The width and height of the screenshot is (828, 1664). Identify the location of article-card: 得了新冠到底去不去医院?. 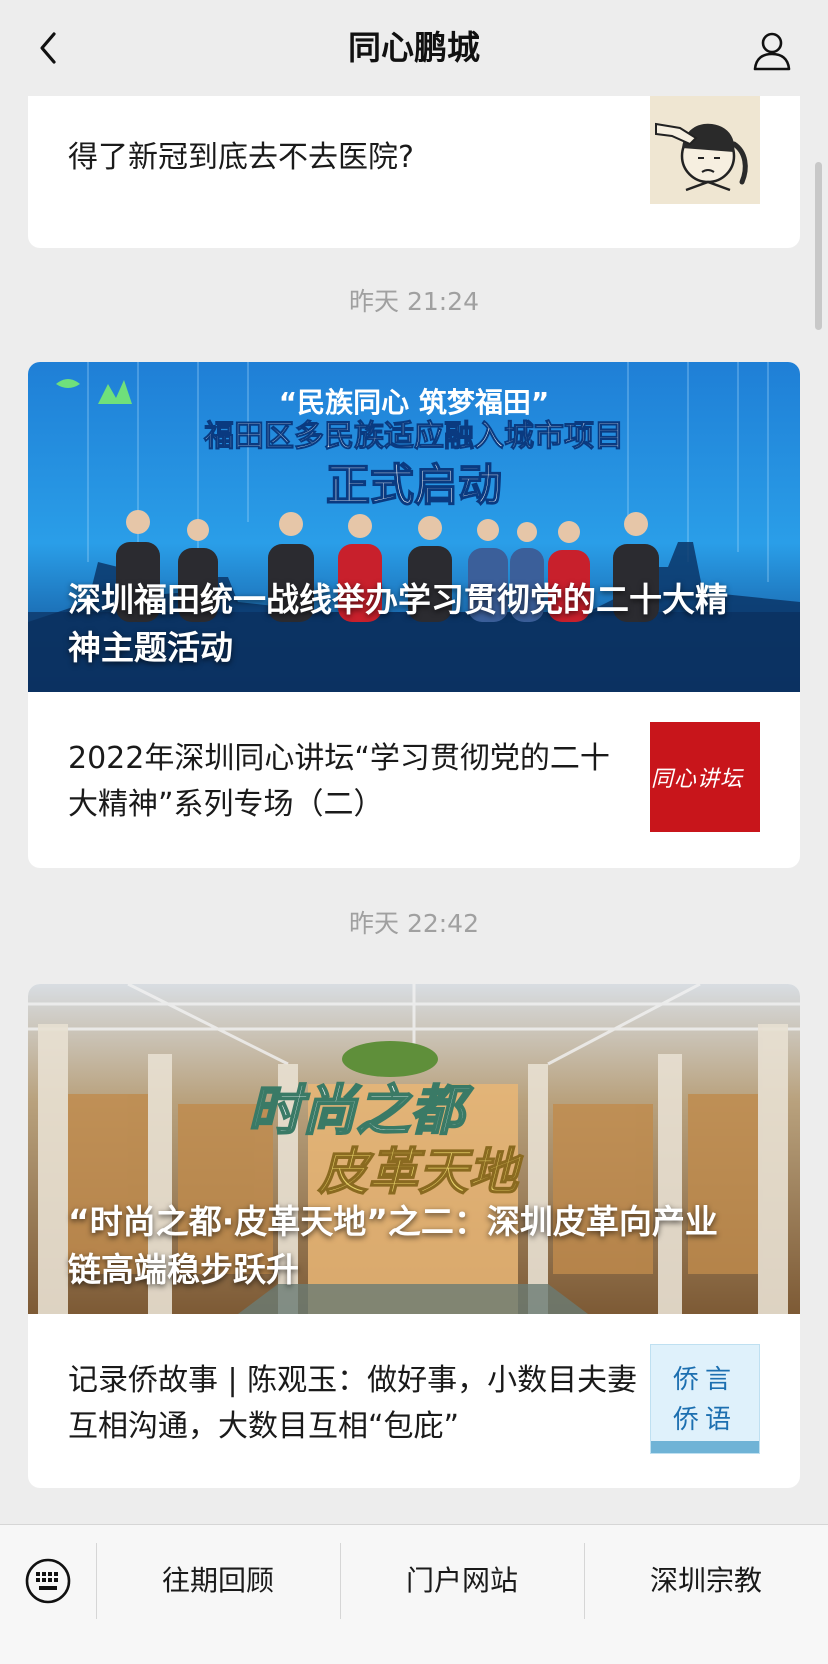
(414, 172).